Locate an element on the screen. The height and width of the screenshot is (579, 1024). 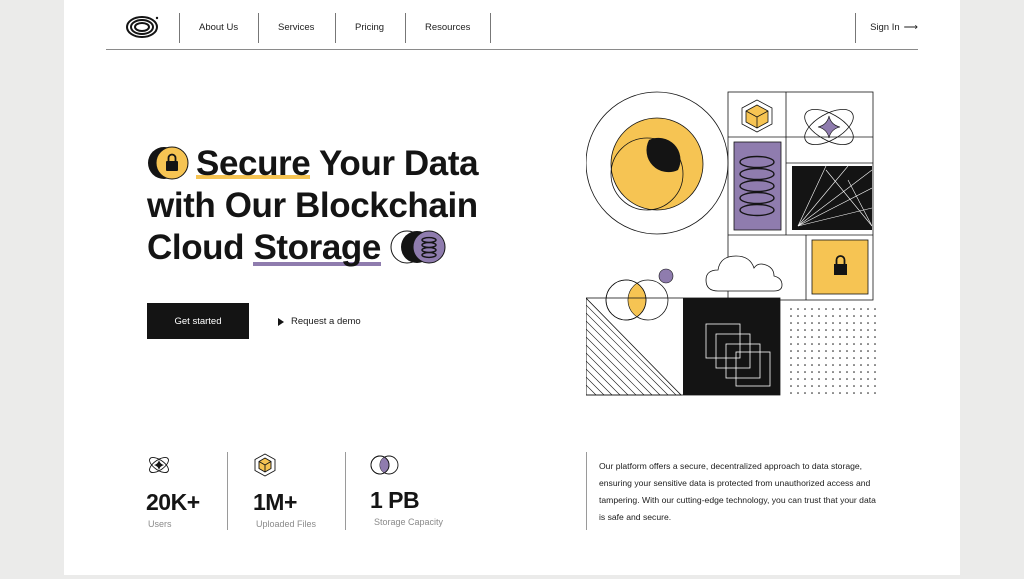
lock-badge-icon is located at coordinates (168, 163).